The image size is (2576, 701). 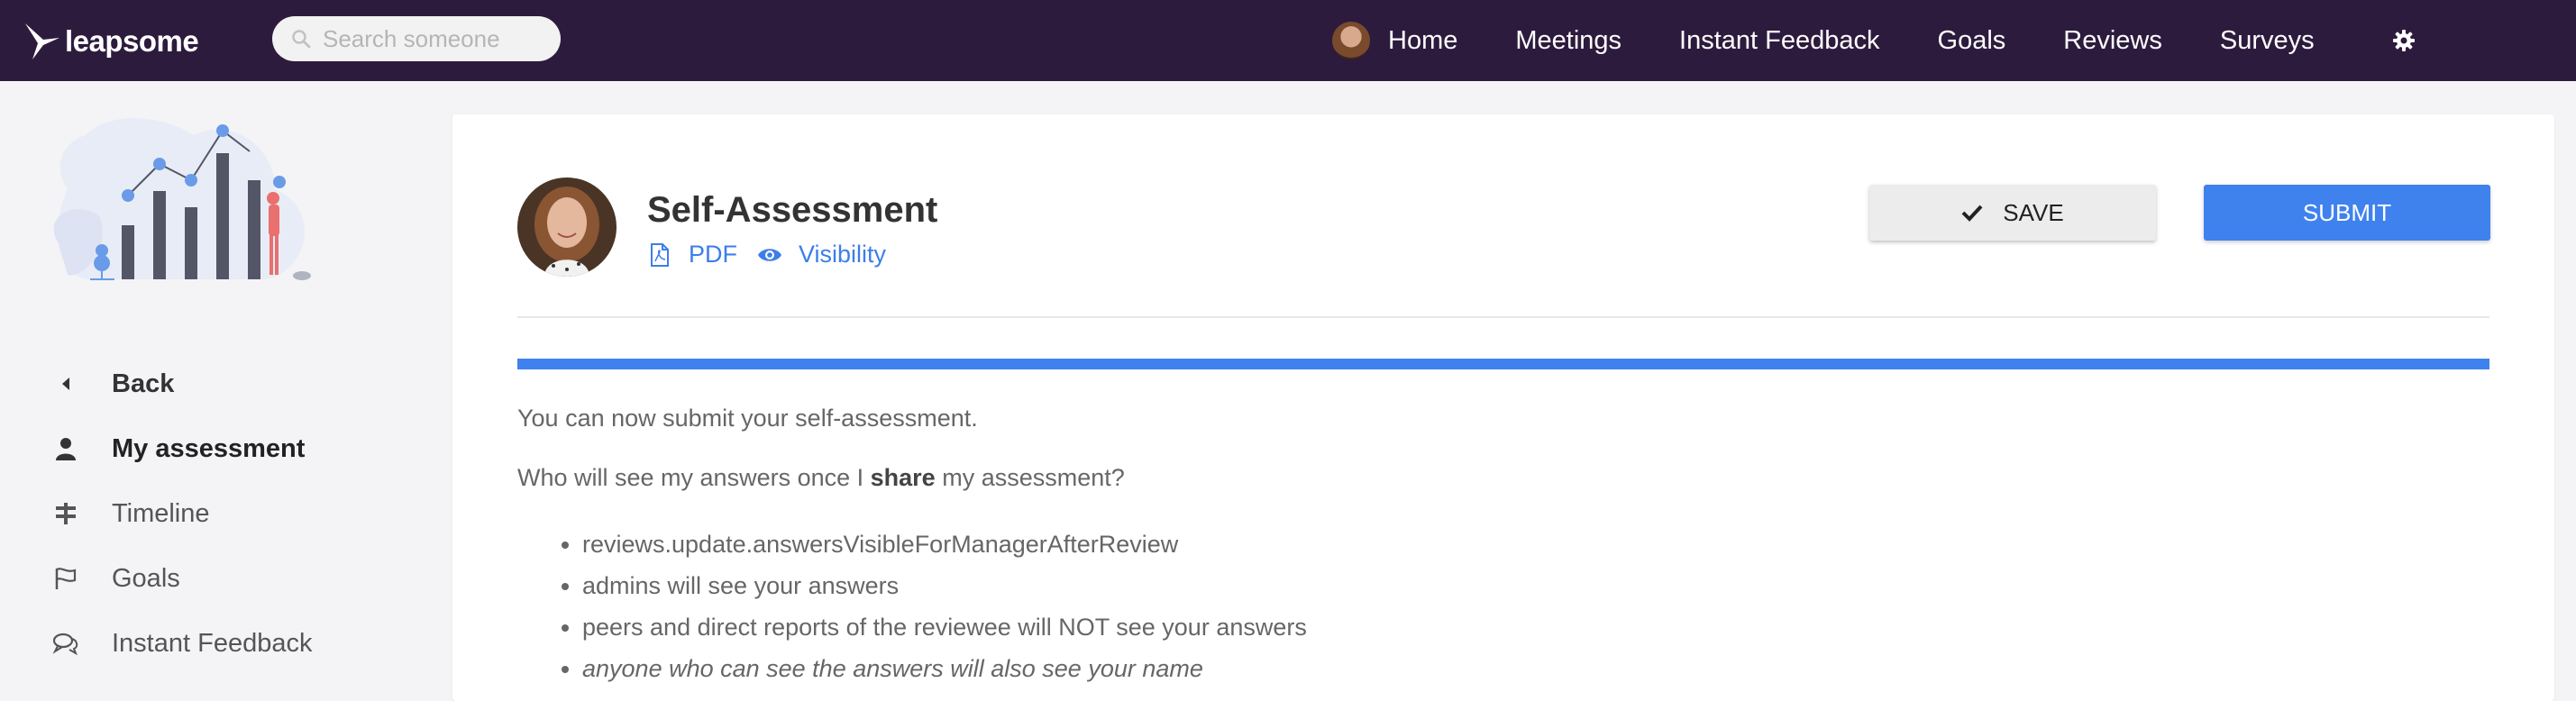 I want to click on question-bold: share, so click(x=903, y=478).